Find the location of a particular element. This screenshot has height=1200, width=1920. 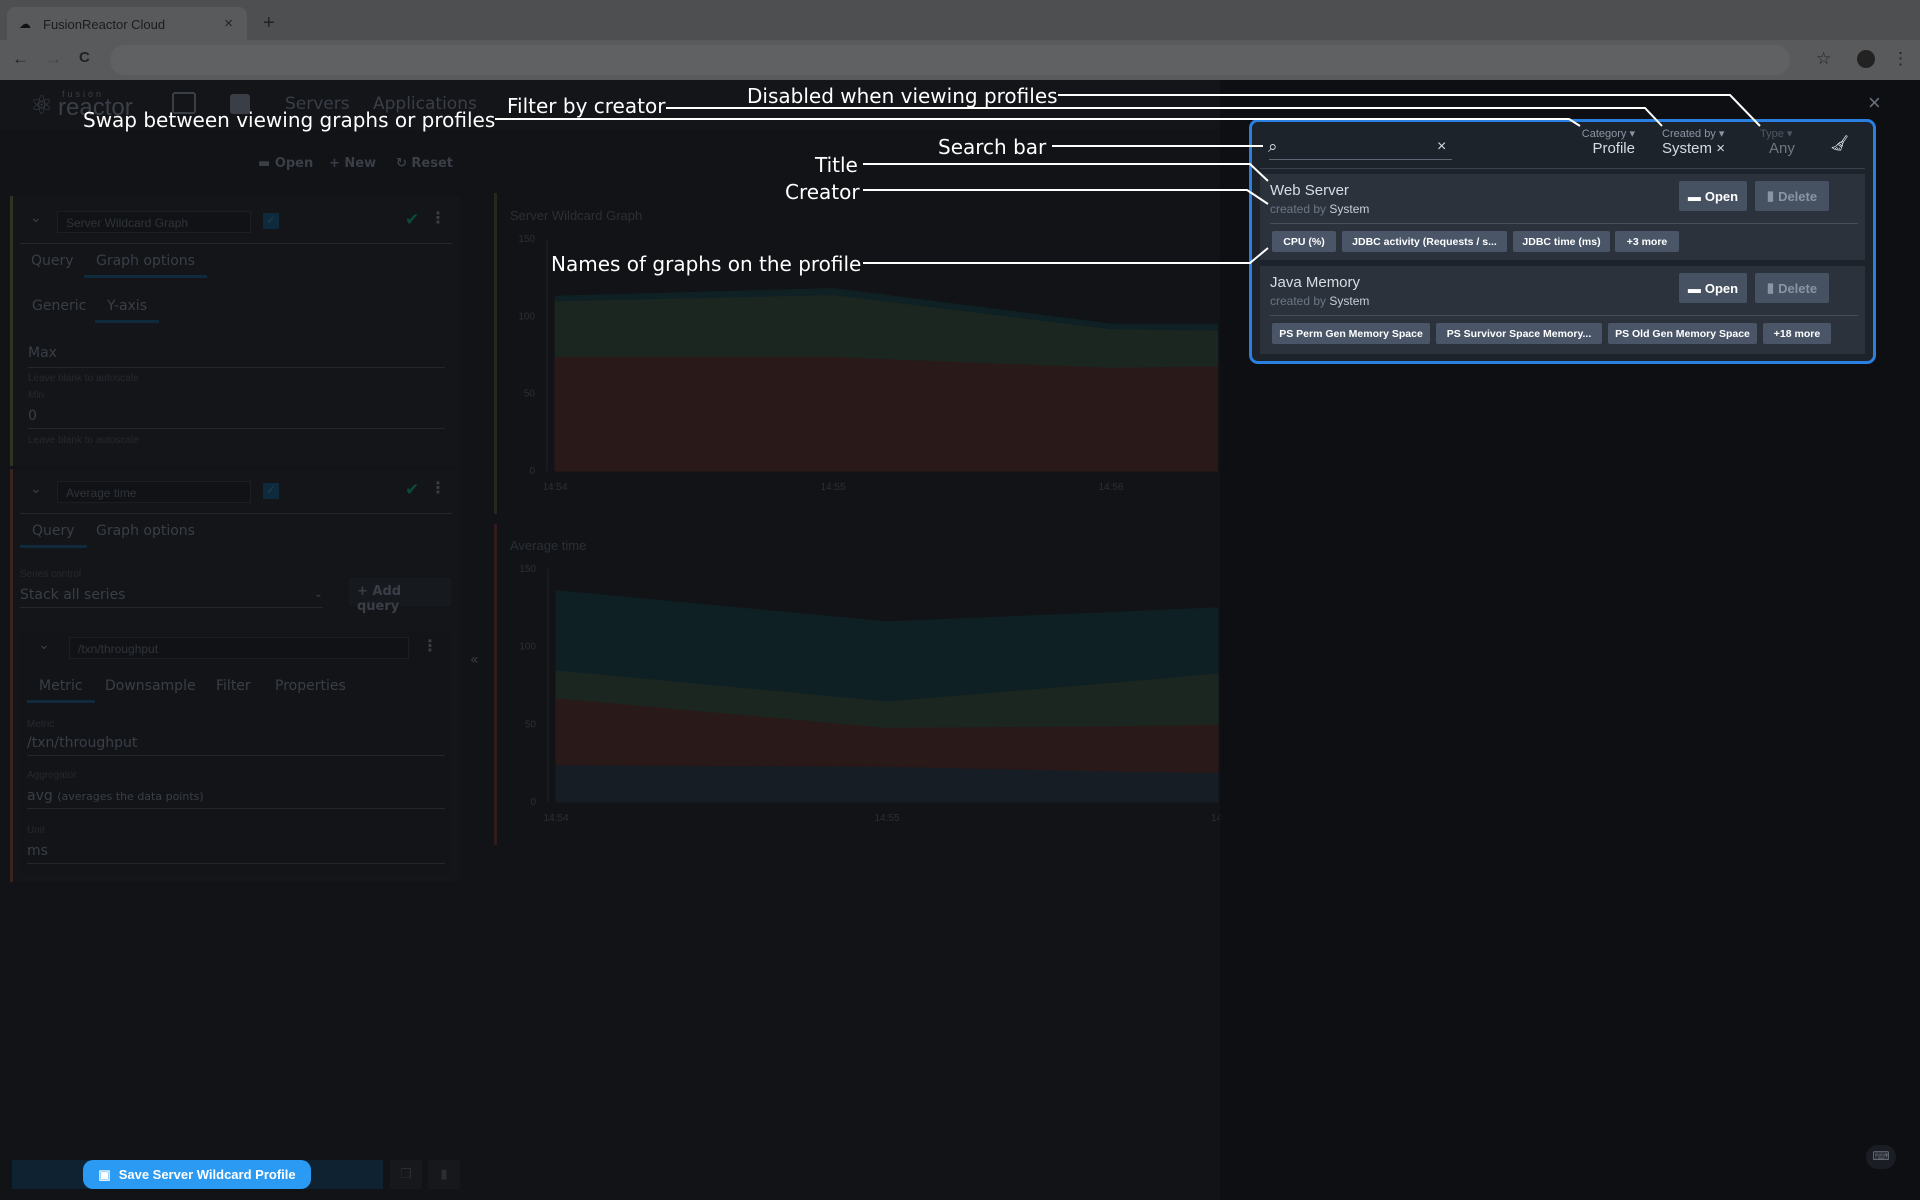

annotation-creator: Creator is located at coordinates (822, 192).